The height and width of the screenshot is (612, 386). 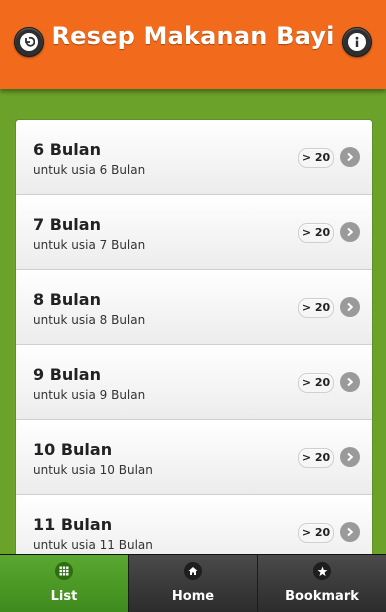 I want to click on star-icon, so click(x=322, y=571).